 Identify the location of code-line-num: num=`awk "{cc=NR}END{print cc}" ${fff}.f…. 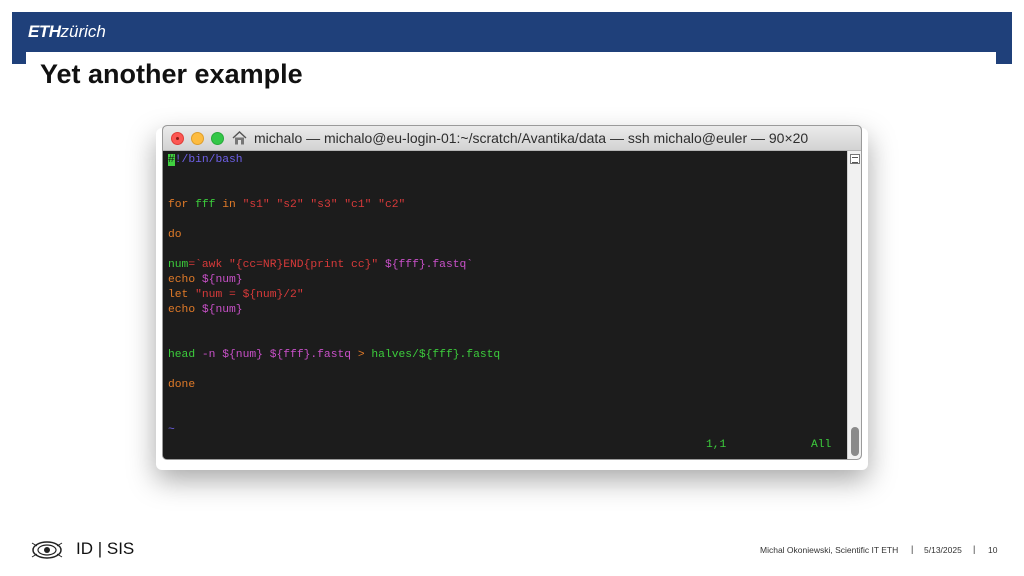
(320, 265).